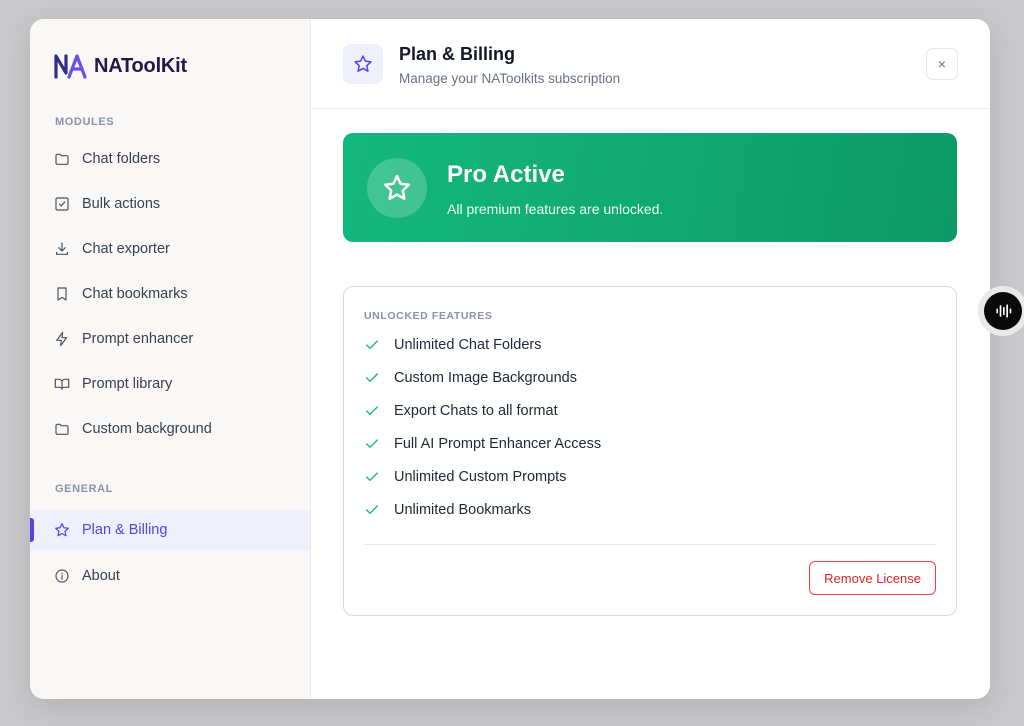 The width and height of the screenshot is (1024, 726). I want to click on pro-status-title: Pro Active, so click(506, 174).